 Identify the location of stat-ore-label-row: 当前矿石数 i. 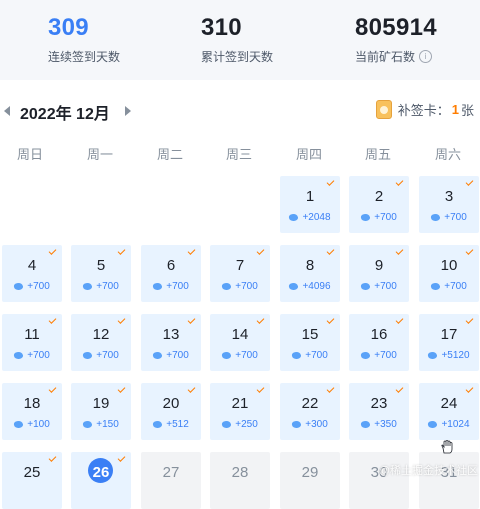
(396, 56).